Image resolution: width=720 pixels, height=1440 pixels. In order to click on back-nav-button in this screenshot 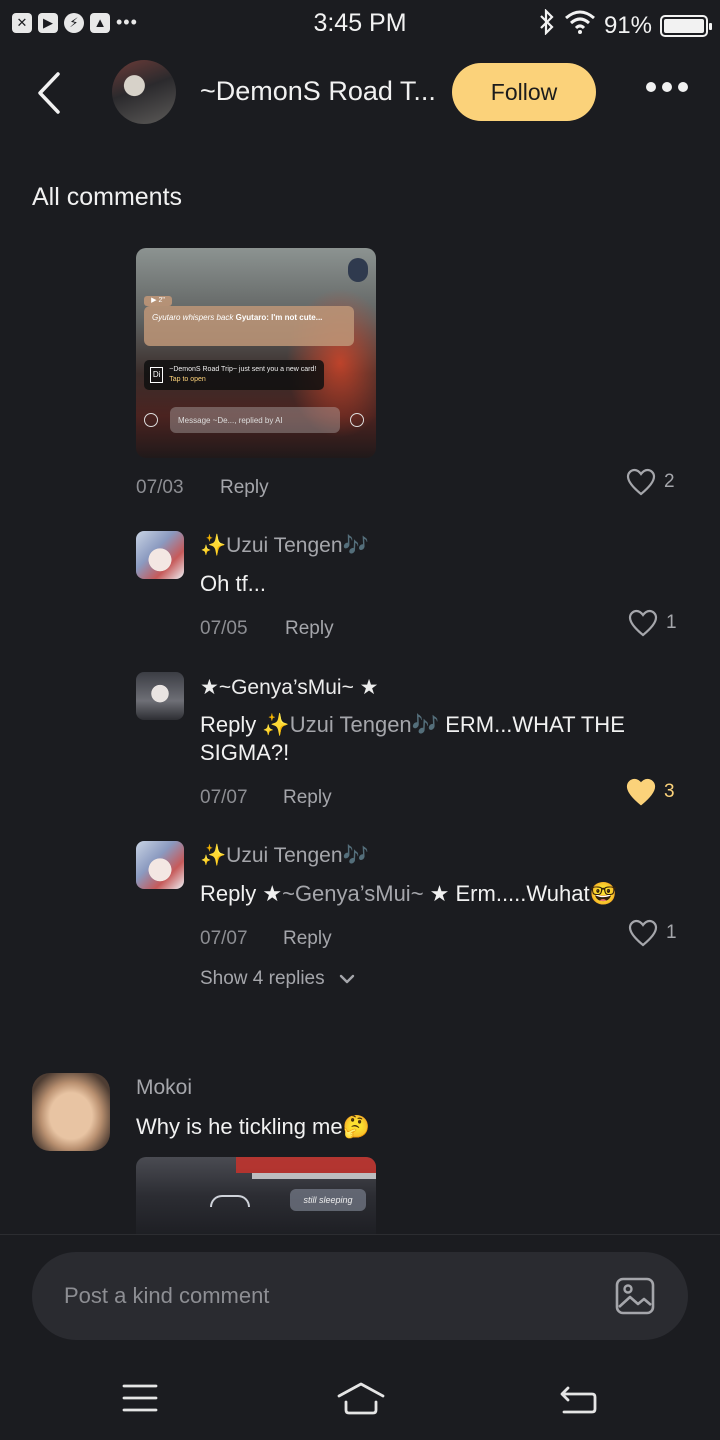, I will do `click(578, 1398)`.